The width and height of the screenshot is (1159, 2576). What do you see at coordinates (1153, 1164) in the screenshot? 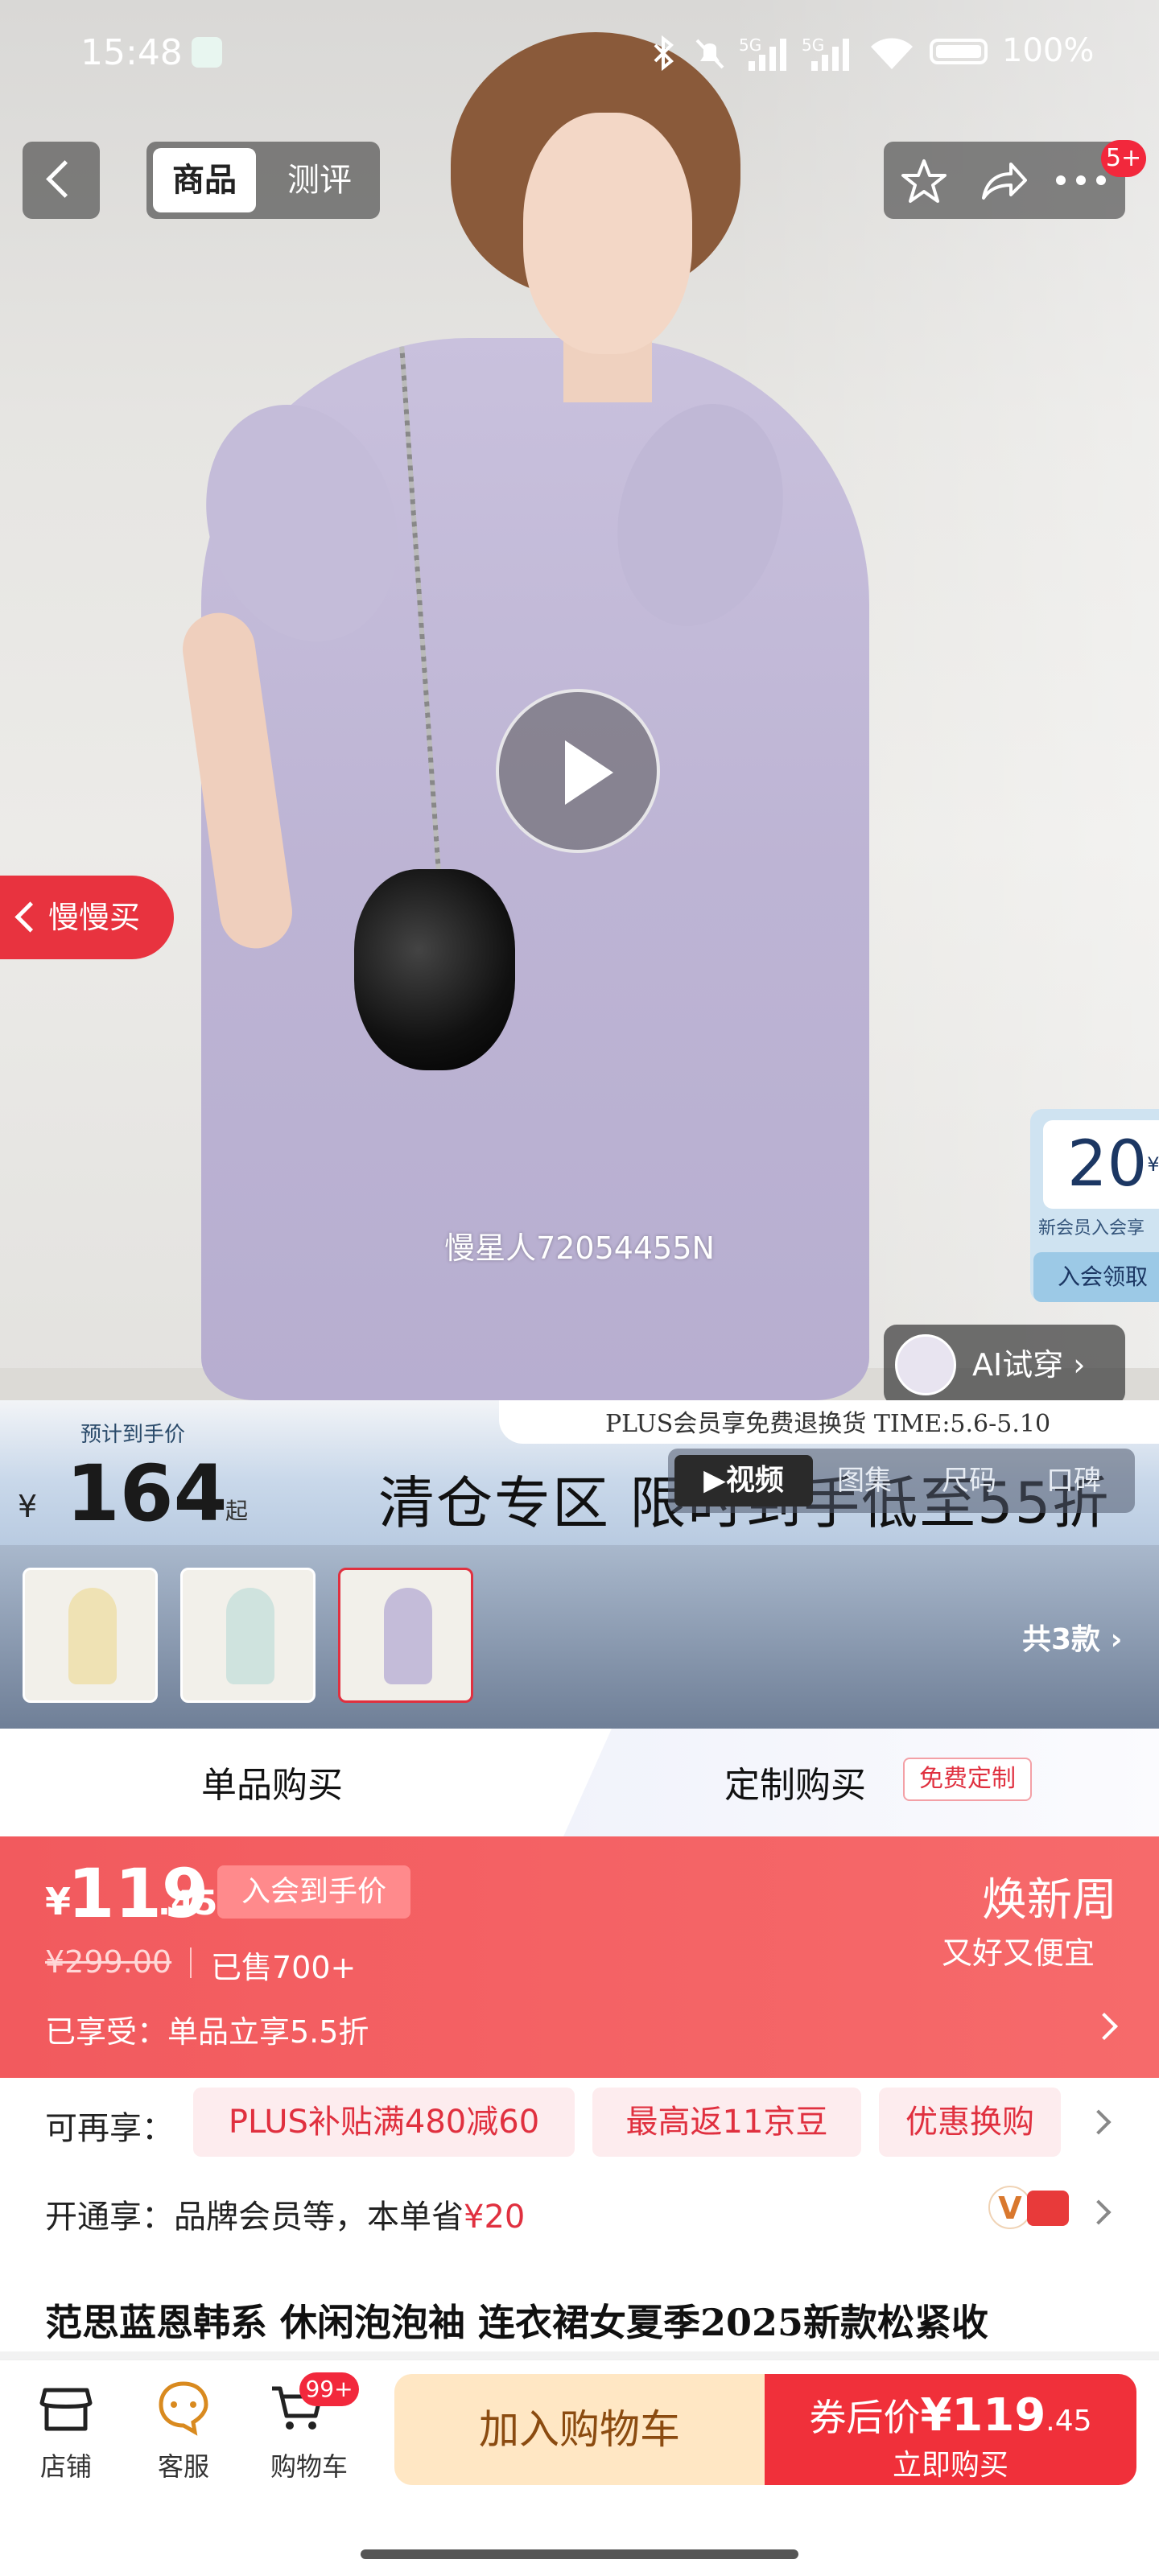
I see `coupon-currency: ¥` at bounding box center [1153, 1164].